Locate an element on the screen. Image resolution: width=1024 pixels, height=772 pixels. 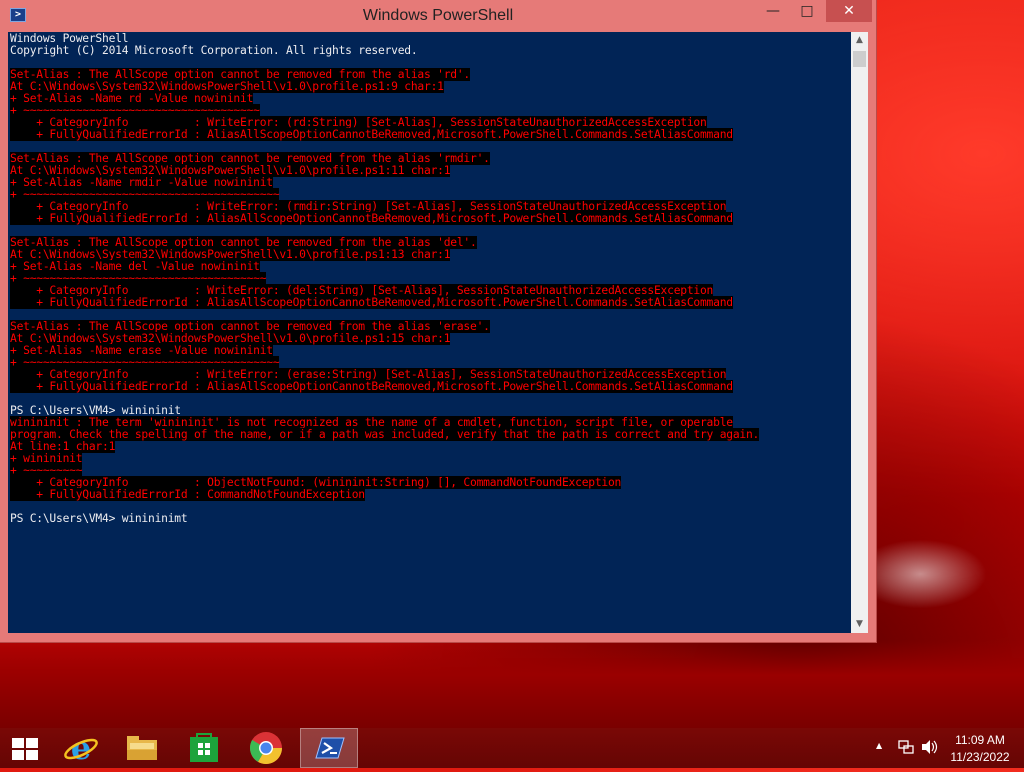
chrome-icon is located at coordinates (266, 748).